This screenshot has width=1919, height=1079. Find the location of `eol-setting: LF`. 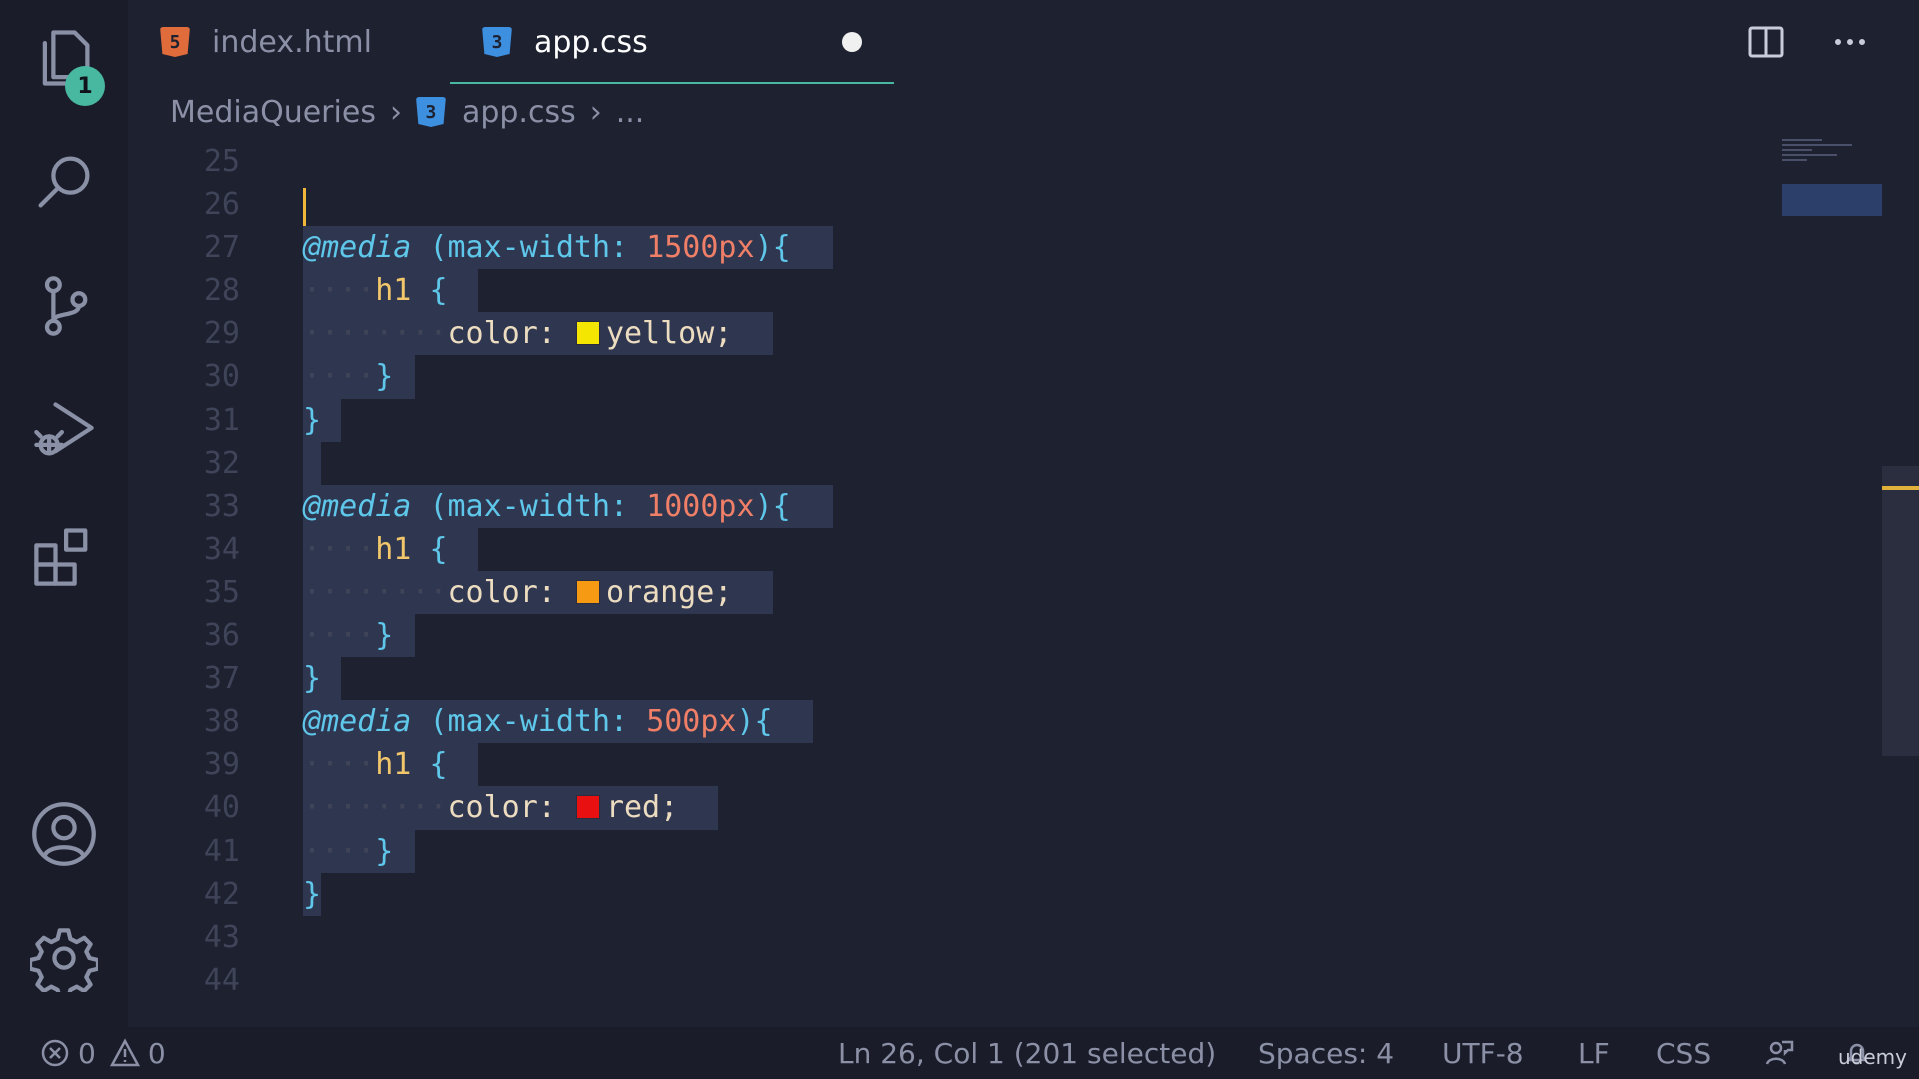

eol-setting: LF is located at coordinates (1594, 1053).